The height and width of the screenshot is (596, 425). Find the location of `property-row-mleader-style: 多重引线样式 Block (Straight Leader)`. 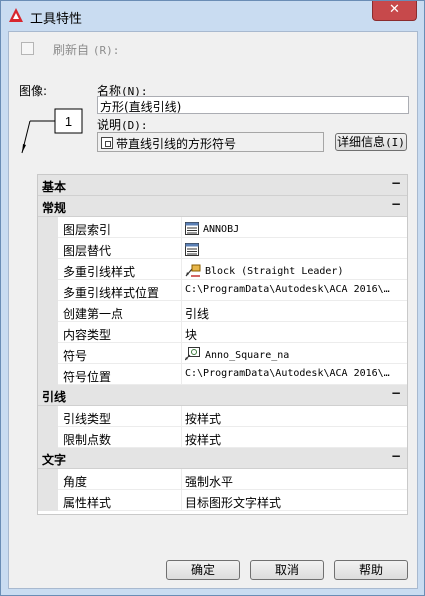

property-row-mleader-style: 多重引线样式 Block (Straight Leader) is located at coordinates (222, 269).